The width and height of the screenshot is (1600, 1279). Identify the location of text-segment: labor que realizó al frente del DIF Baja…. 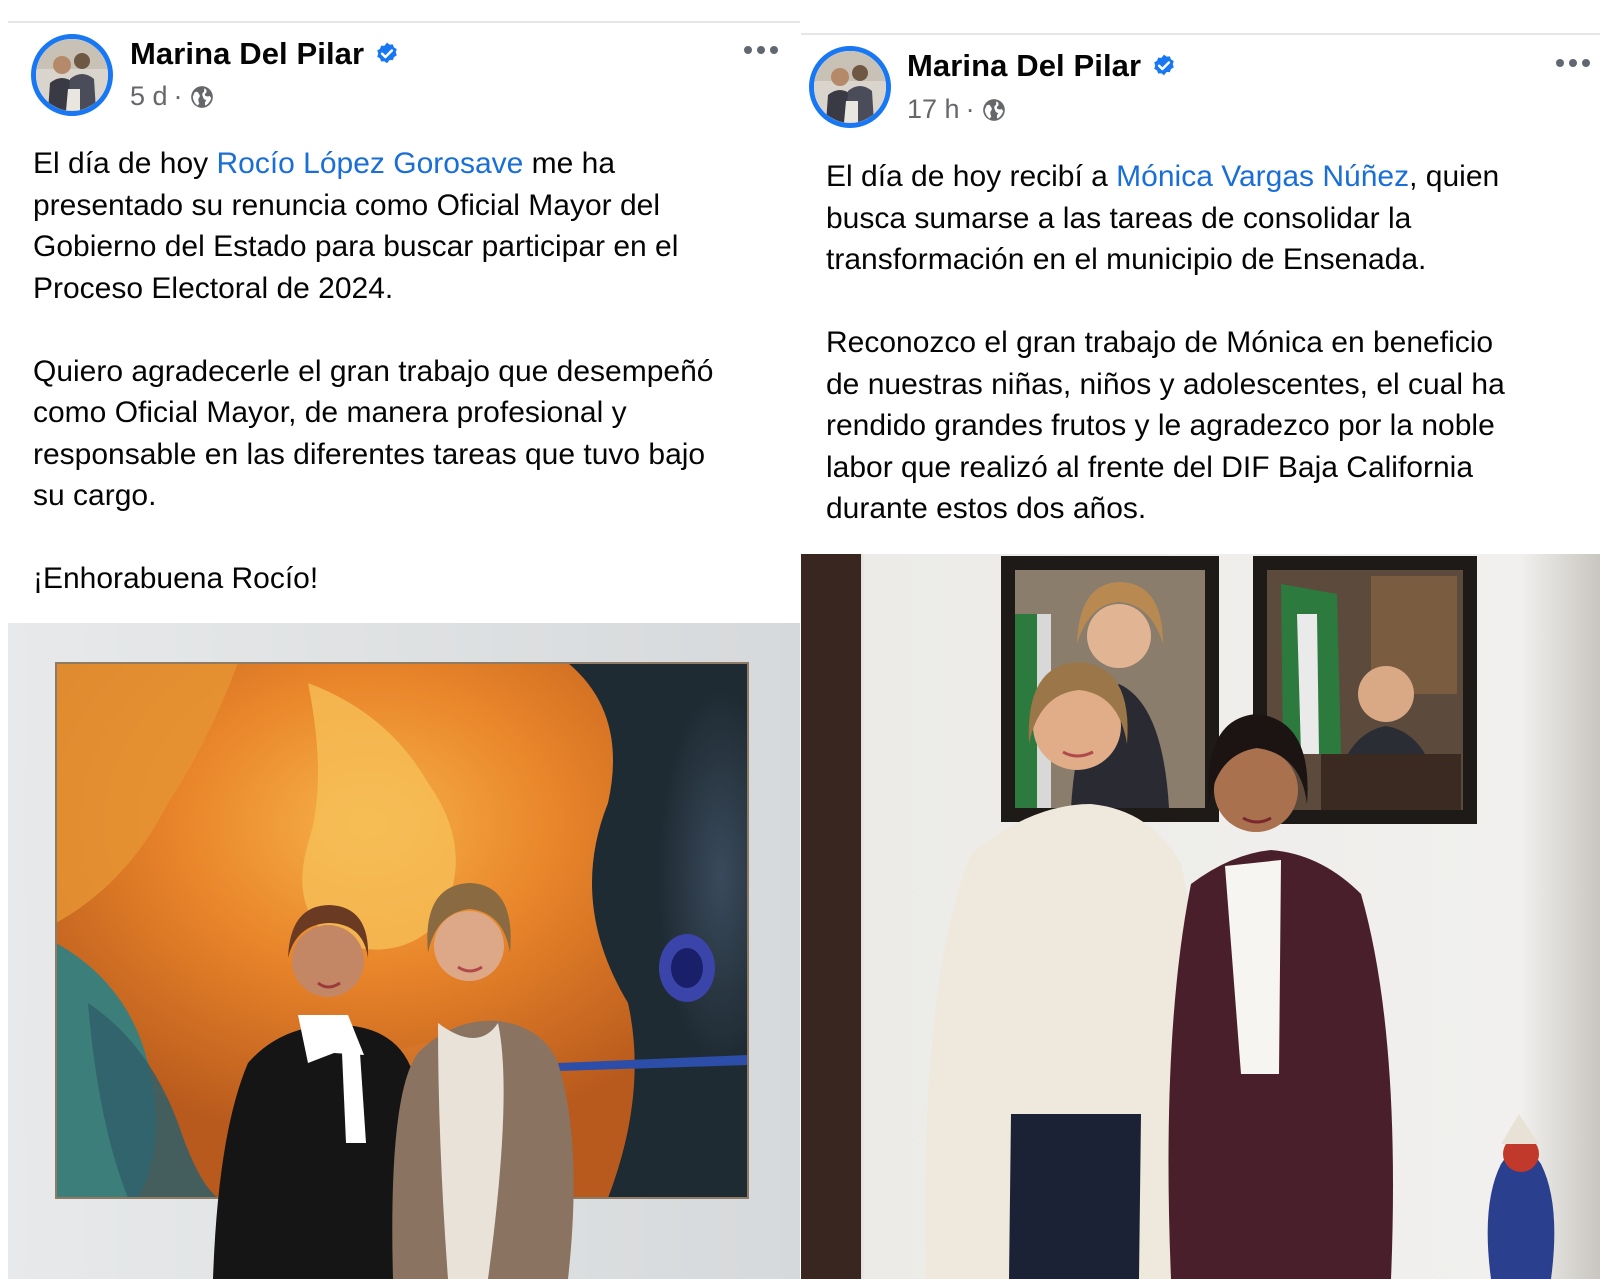
(1150, 467).